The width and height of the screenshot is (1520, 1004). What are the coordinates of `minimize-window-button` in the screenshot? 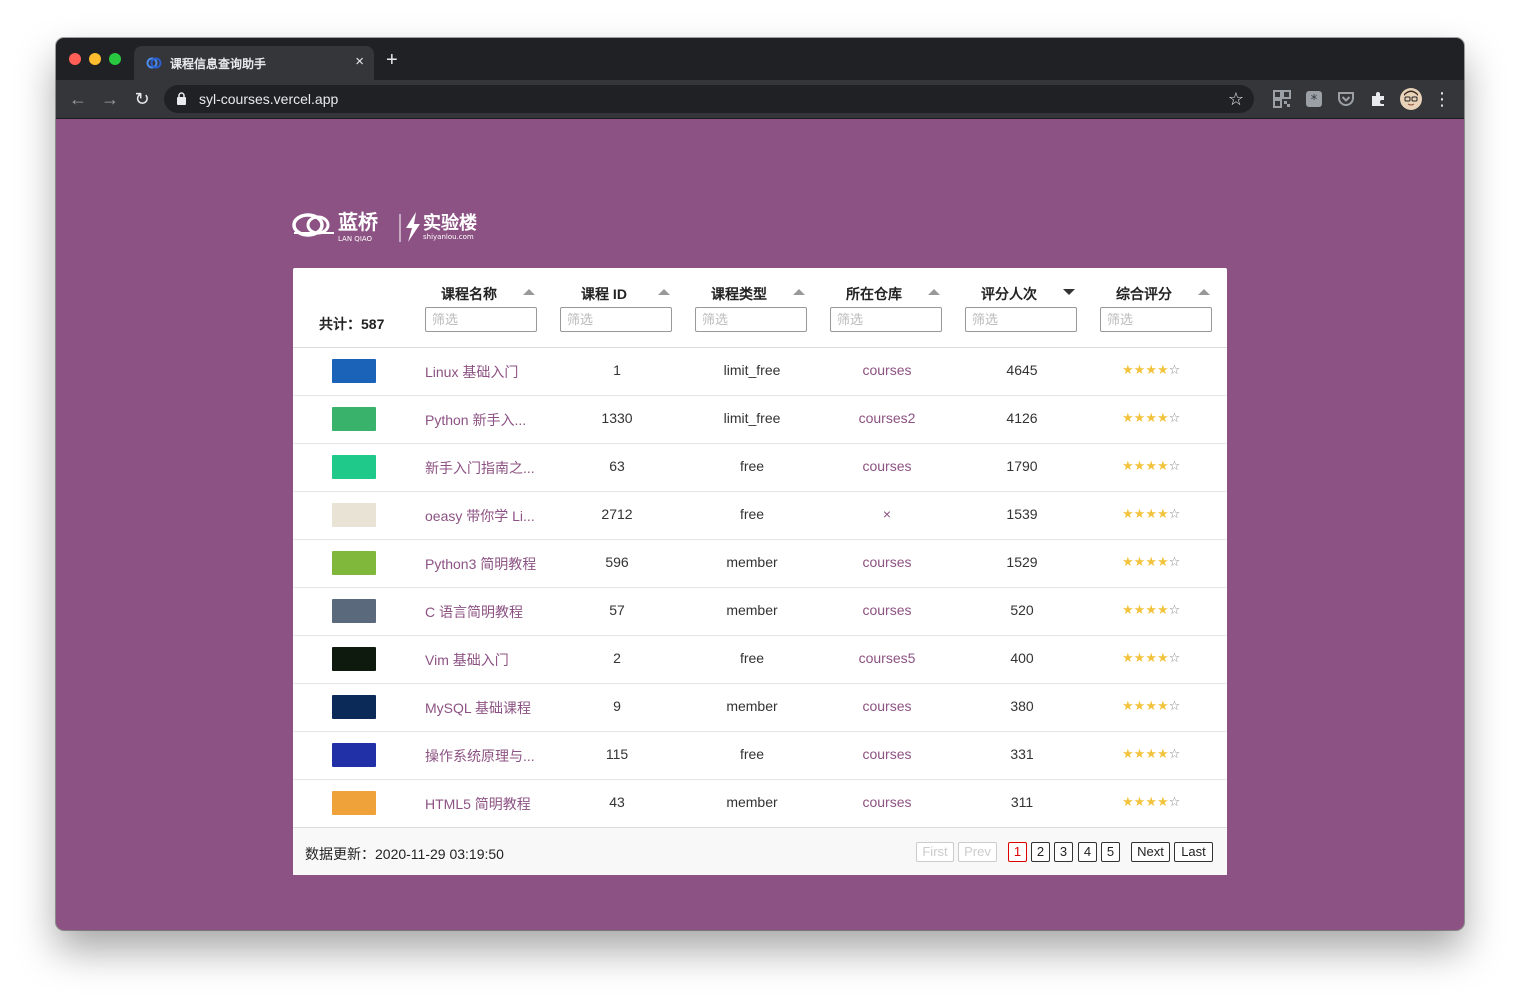 It's located at (95, 59).